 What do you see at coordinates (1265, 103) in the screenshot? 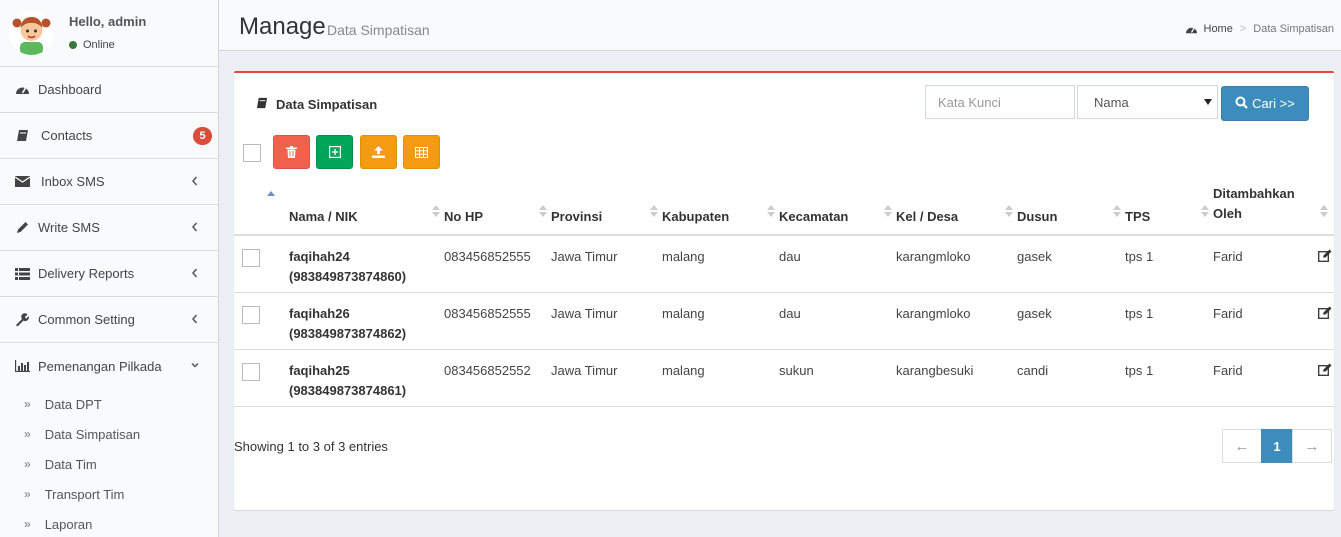
I see `search-button: Cari >>` at bounding box center [1265, 103].